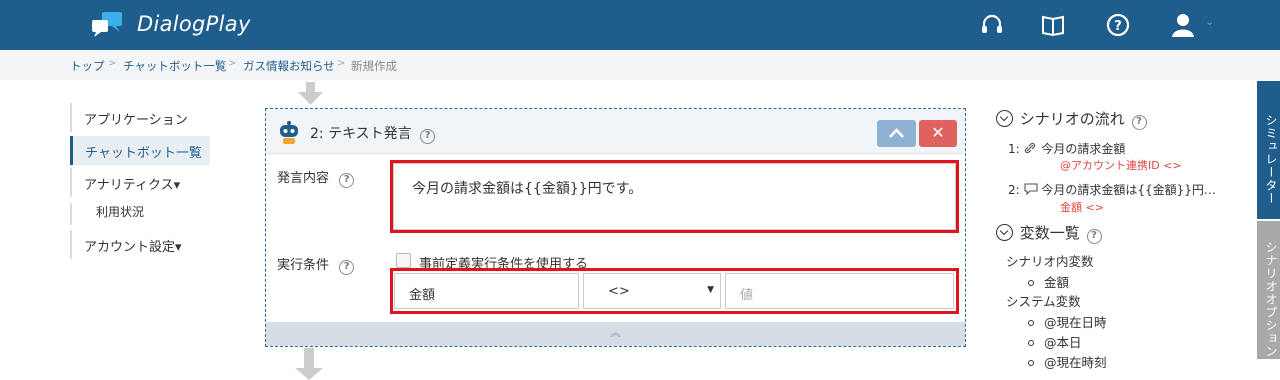 The height and width of the screenshot is (380, 1280). I want to click on variable-name: 金額, so click(1057, 282).